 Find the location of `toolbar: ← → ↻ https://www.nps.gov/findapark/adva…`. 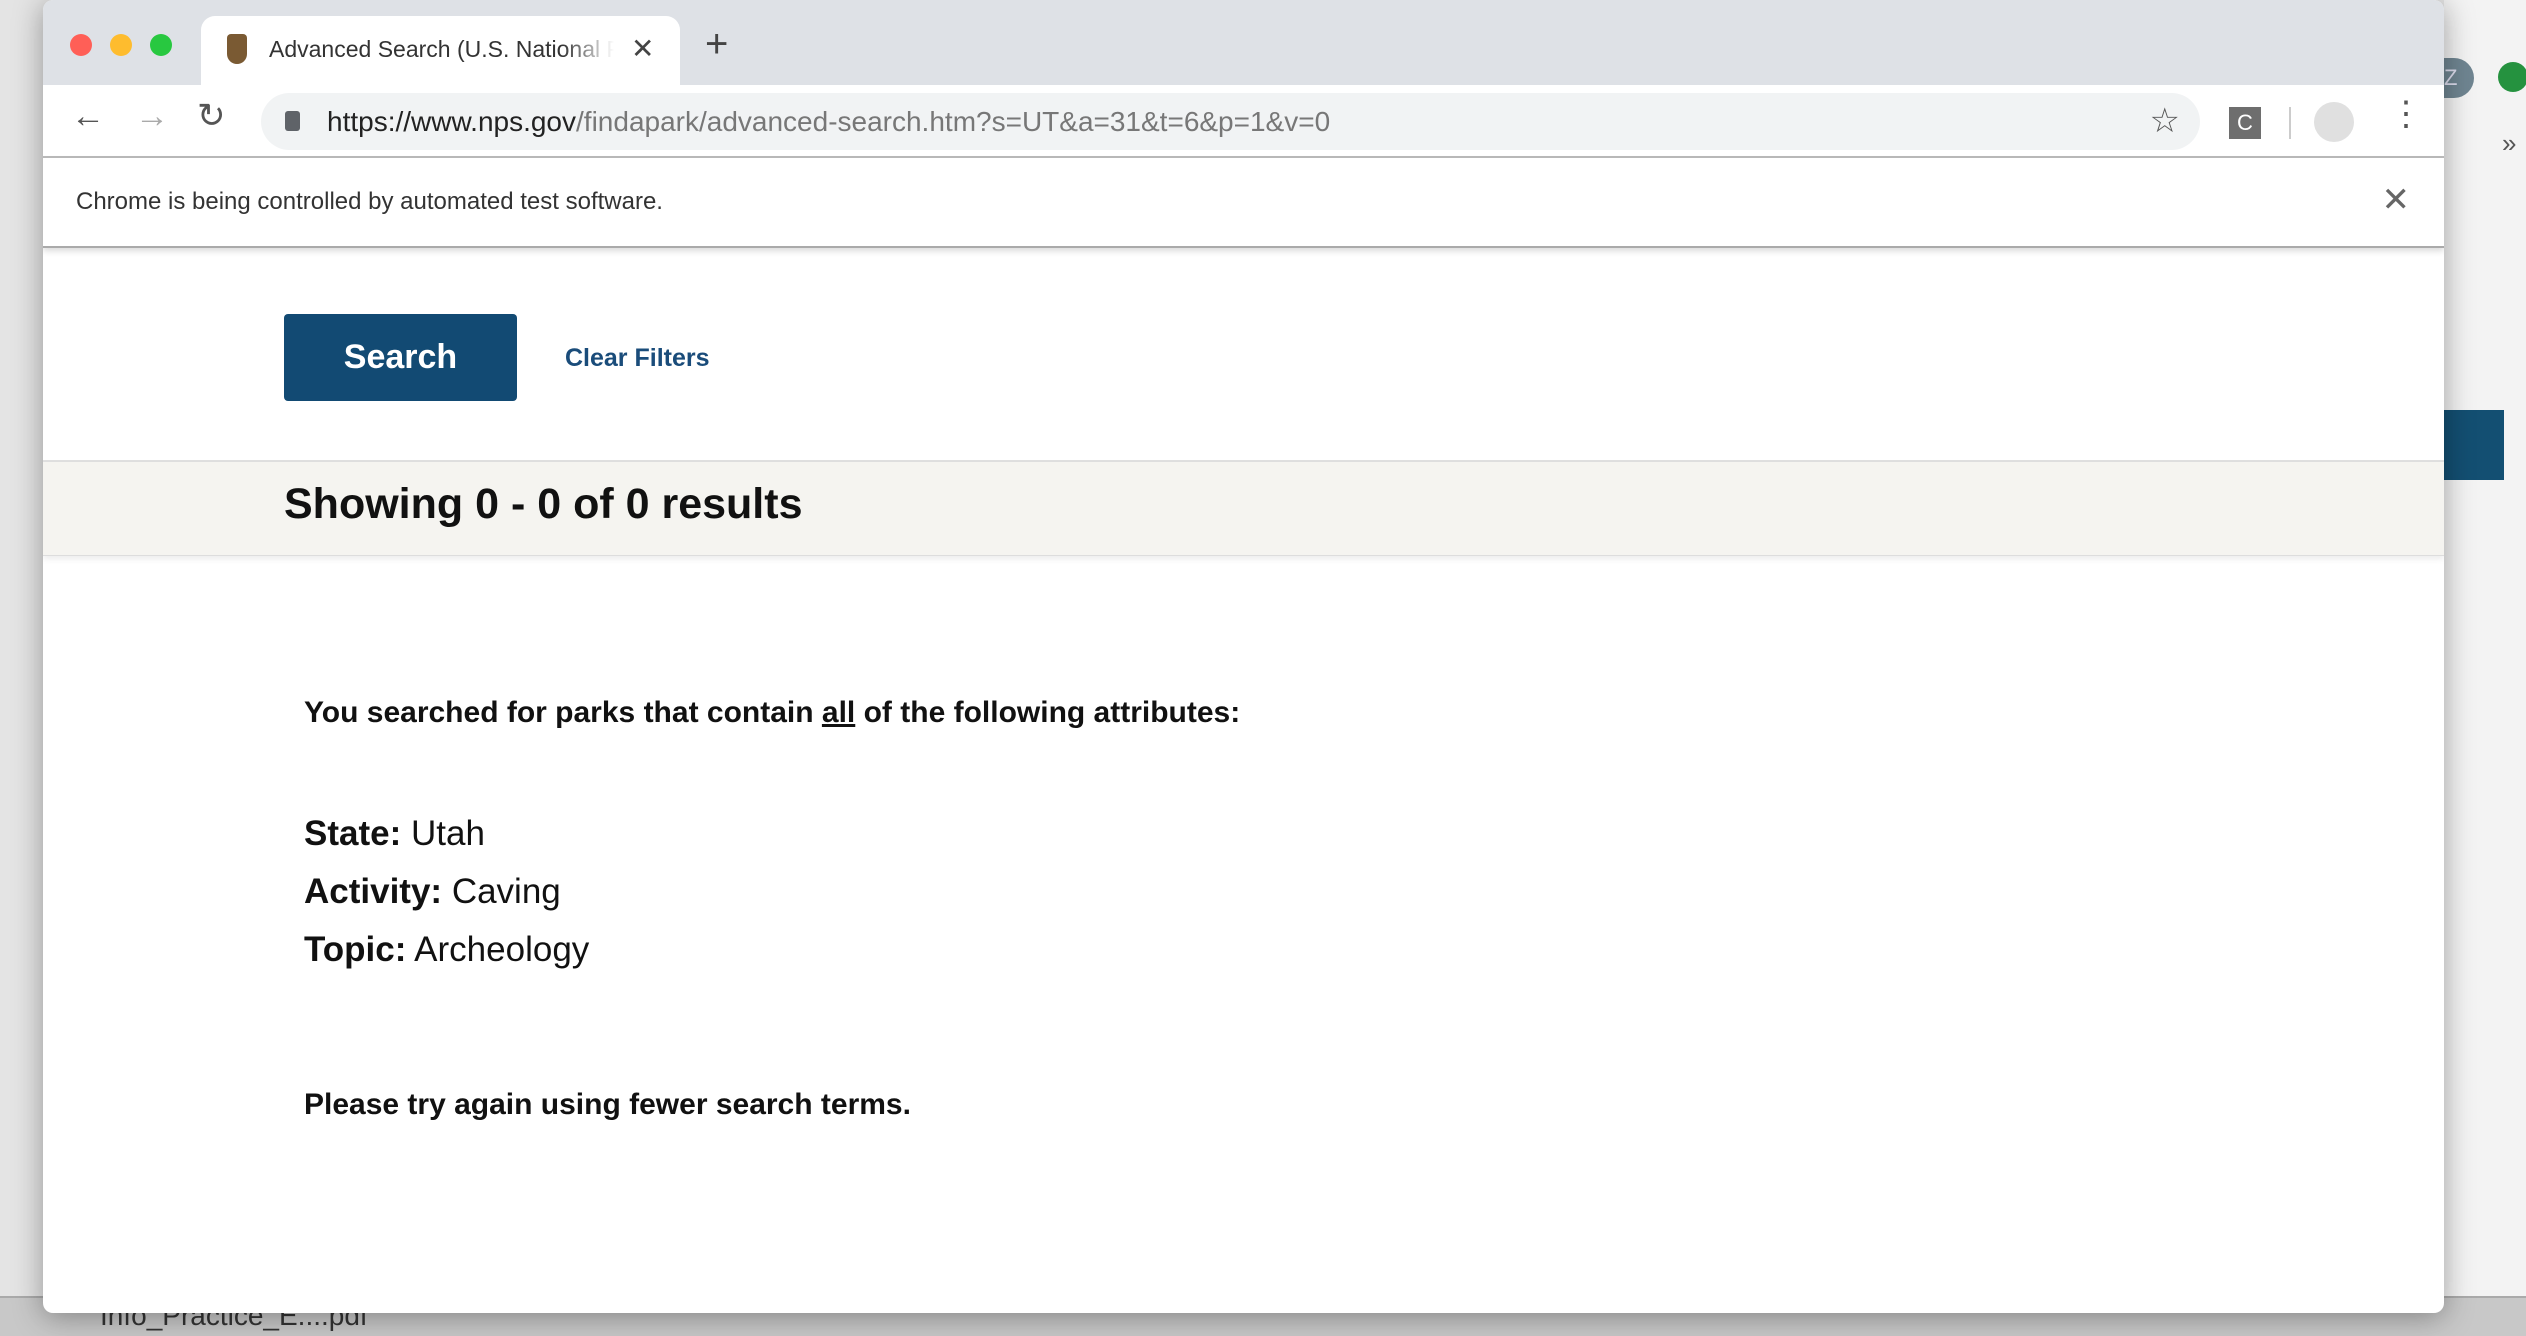

toolbar: ← → ↻ https://www.nps.gov/findapark/adva… is located at coordinates (1243, 121).